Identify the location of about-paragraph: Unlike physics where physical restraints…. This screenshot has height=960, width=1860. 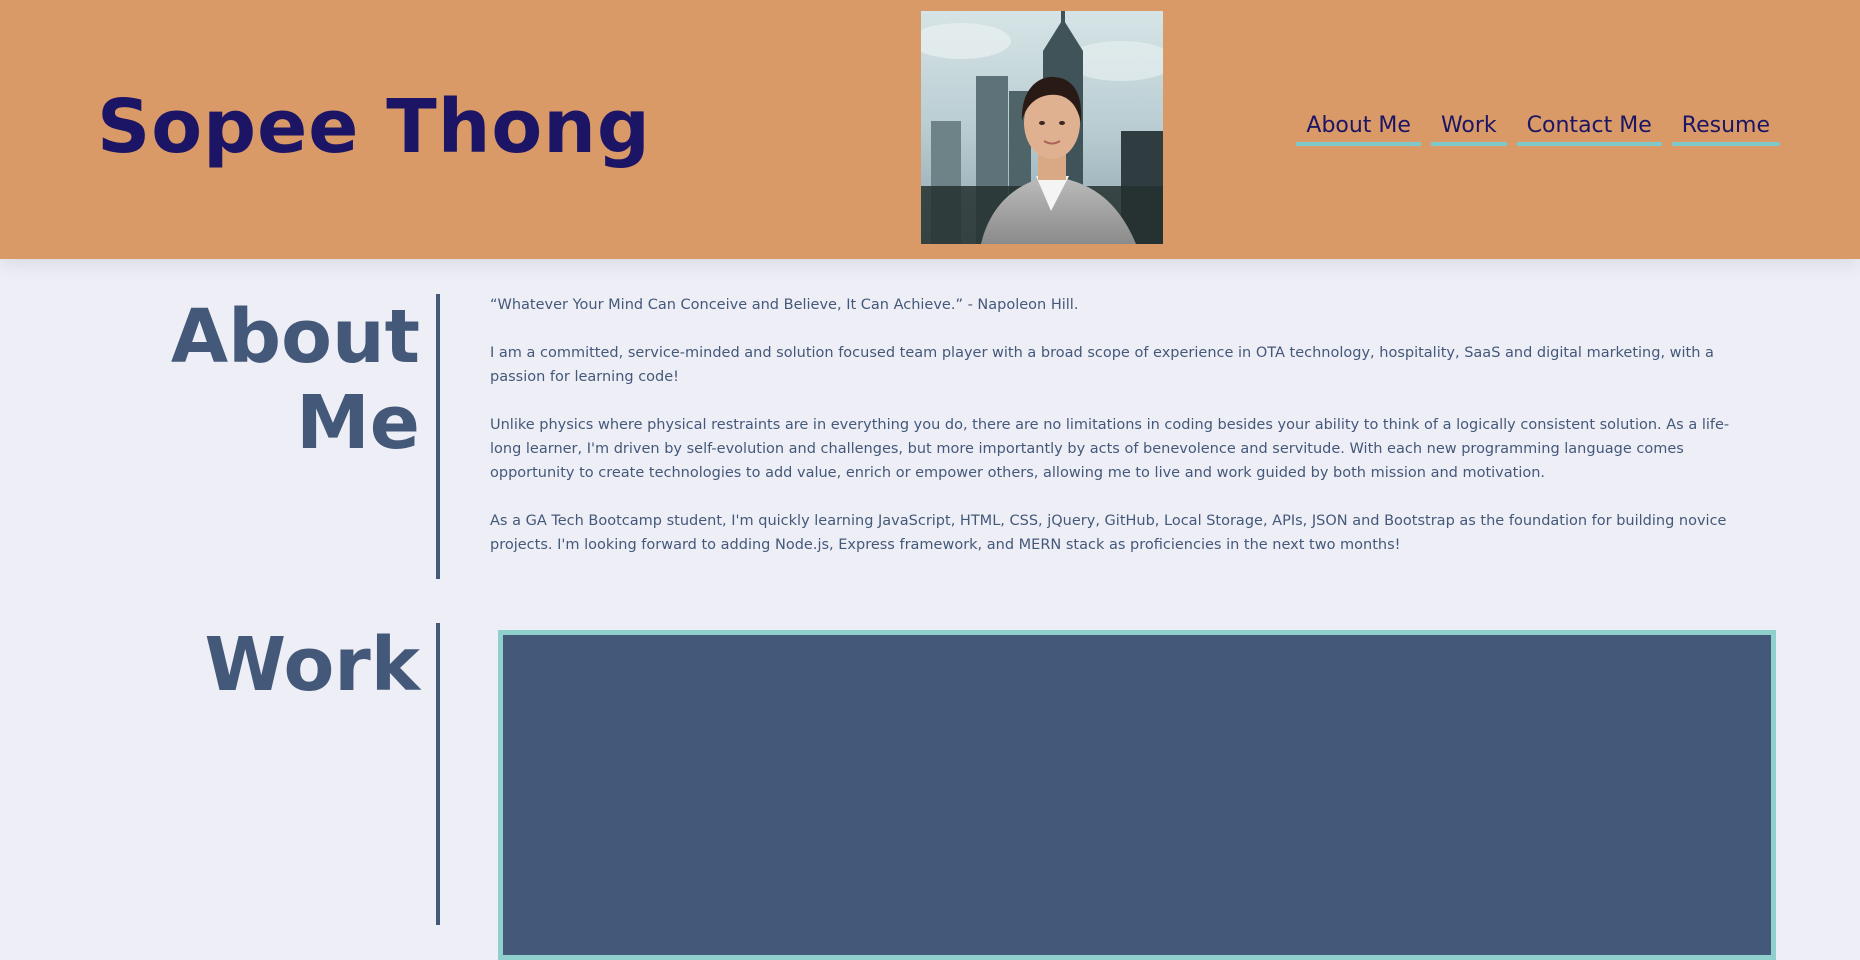
(1110, 449).